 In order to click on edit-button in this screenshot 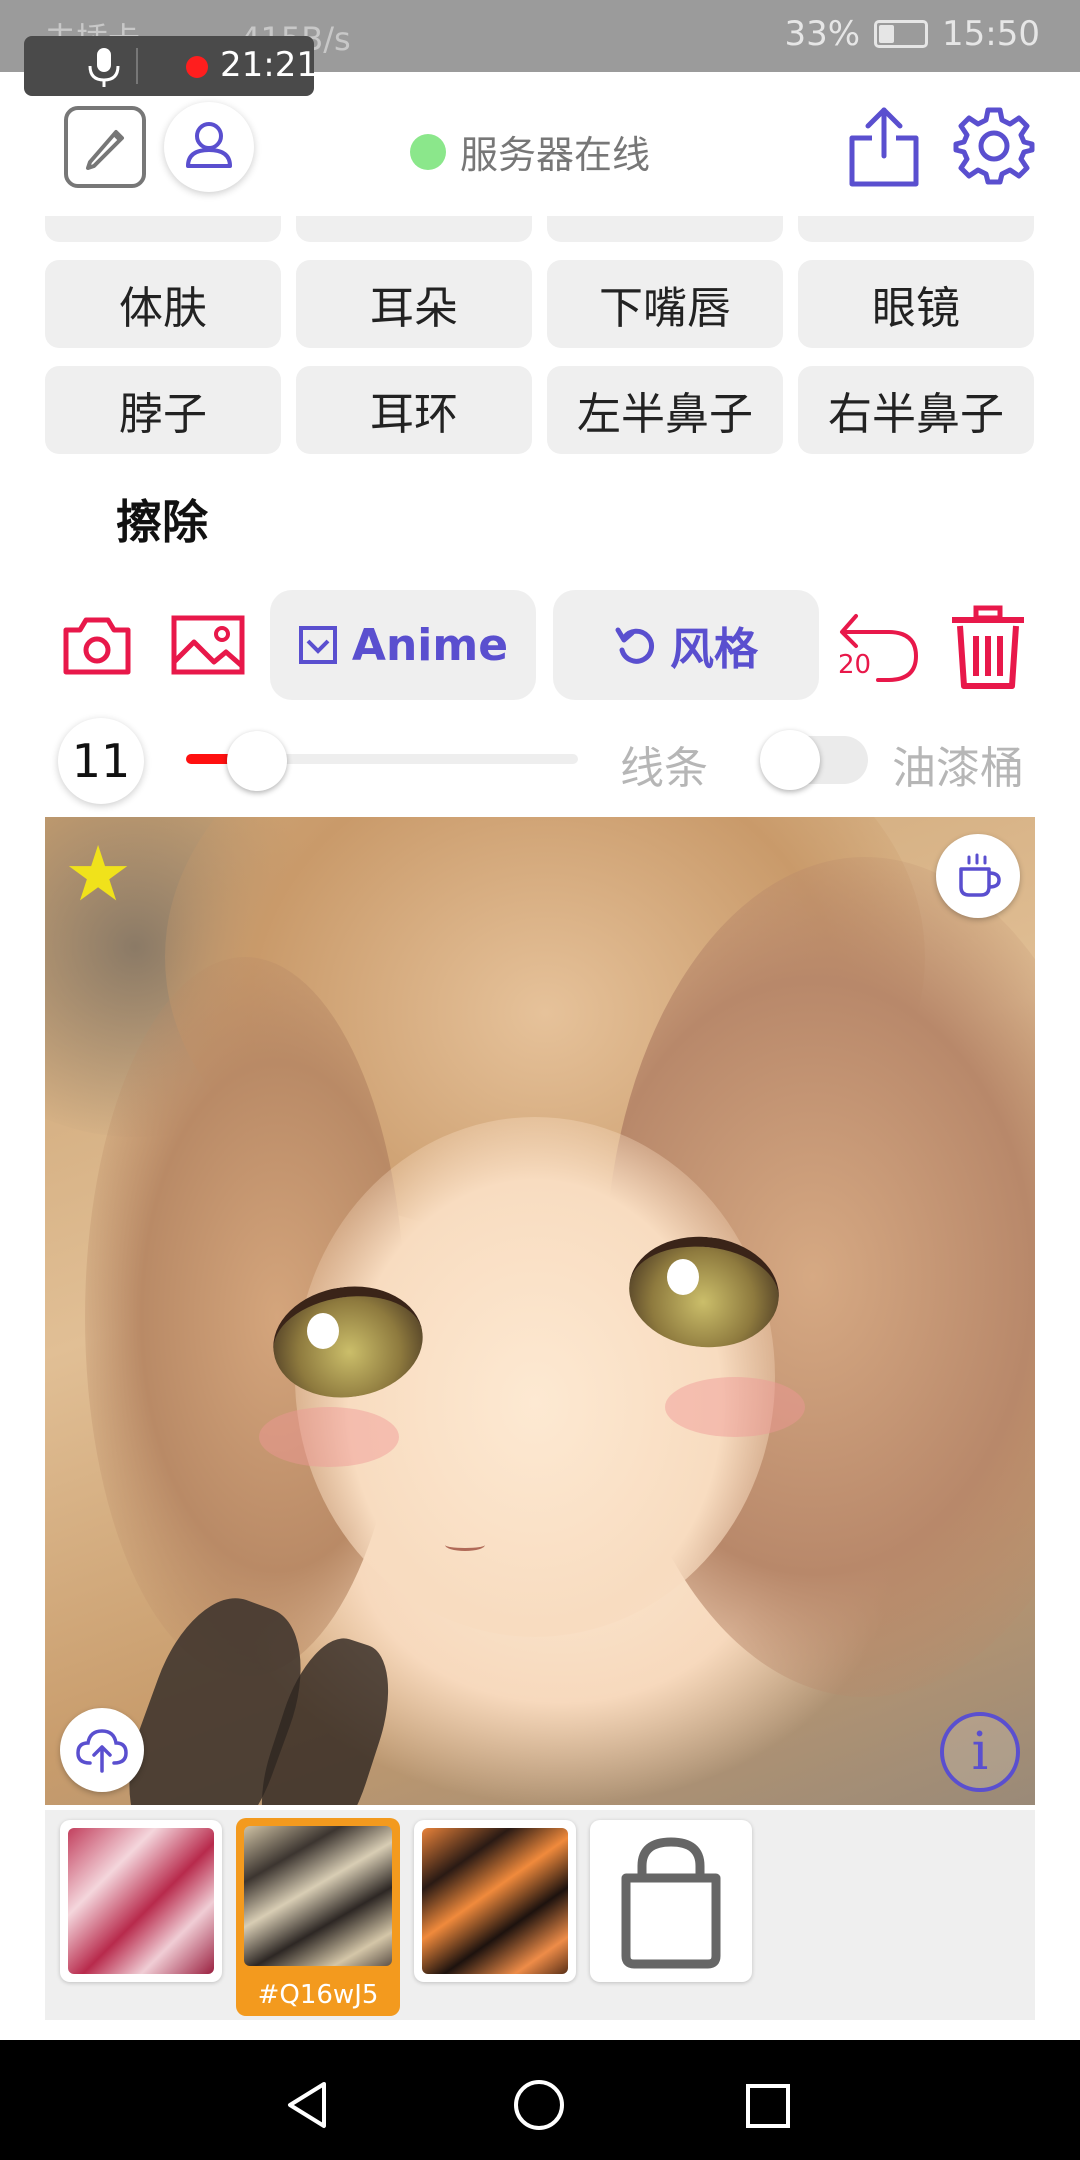, I will do `click(105, 147)`.